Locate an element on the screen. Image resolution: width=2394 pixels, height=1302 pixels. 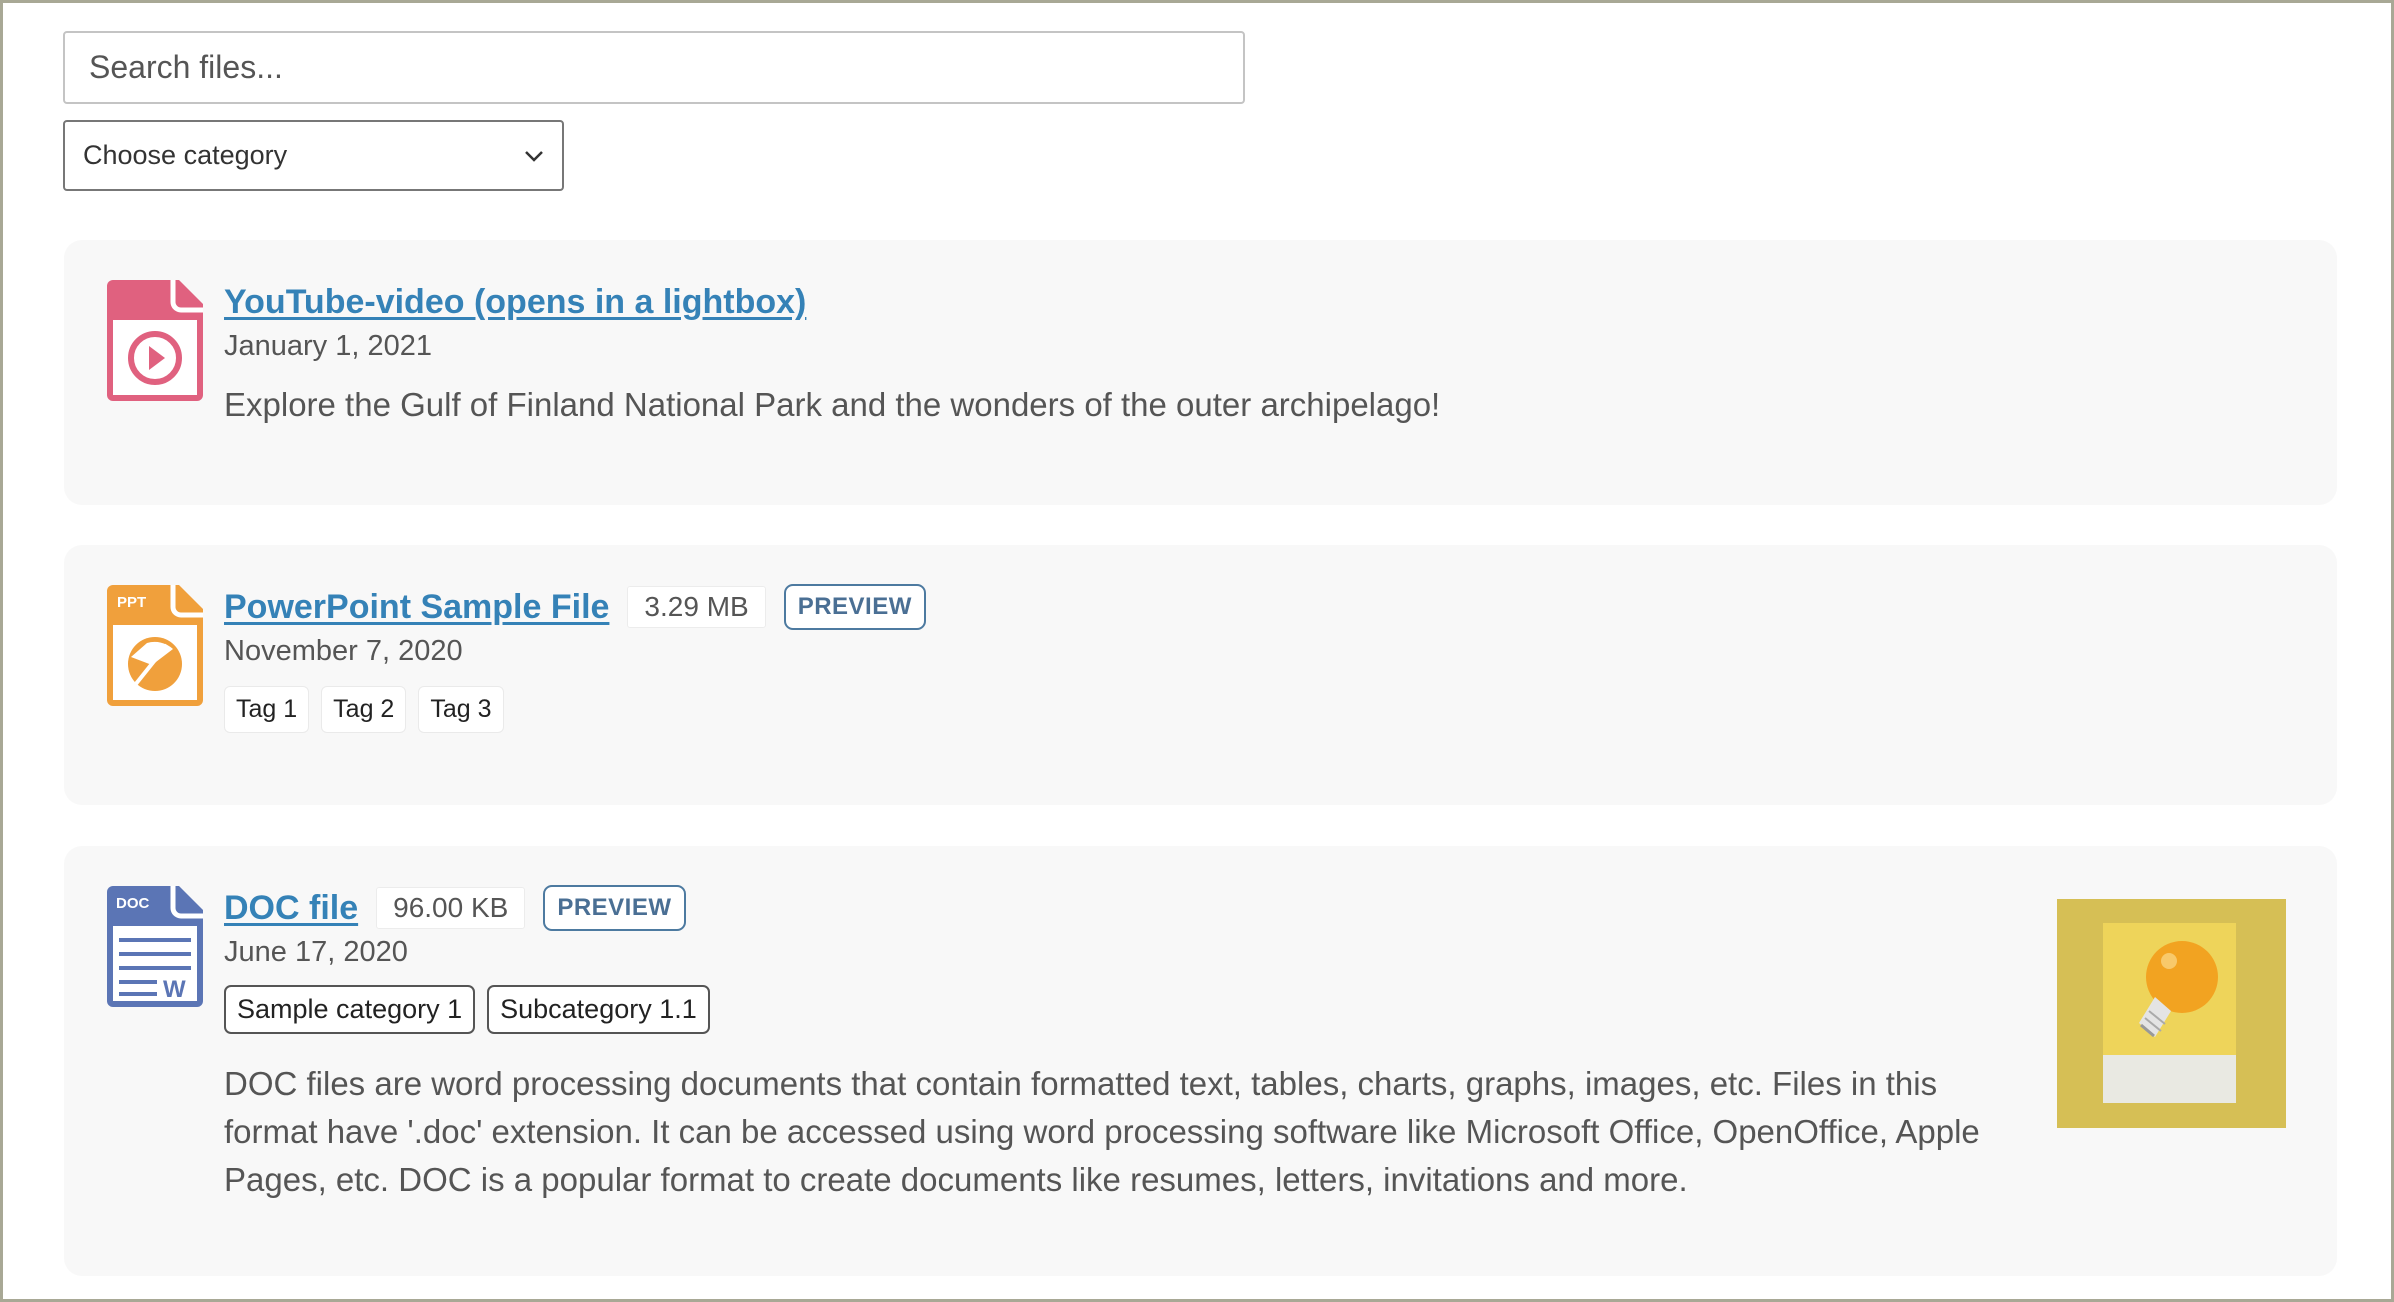
doc-icon-letter: W is located at coordinates (174, 989).